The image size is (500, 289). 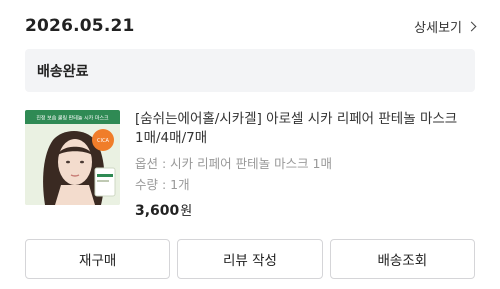 What do you see at coordinates (305, 209) in the screenshot?
I see `product-price: 3,600원` at bounding box center [305, 209].